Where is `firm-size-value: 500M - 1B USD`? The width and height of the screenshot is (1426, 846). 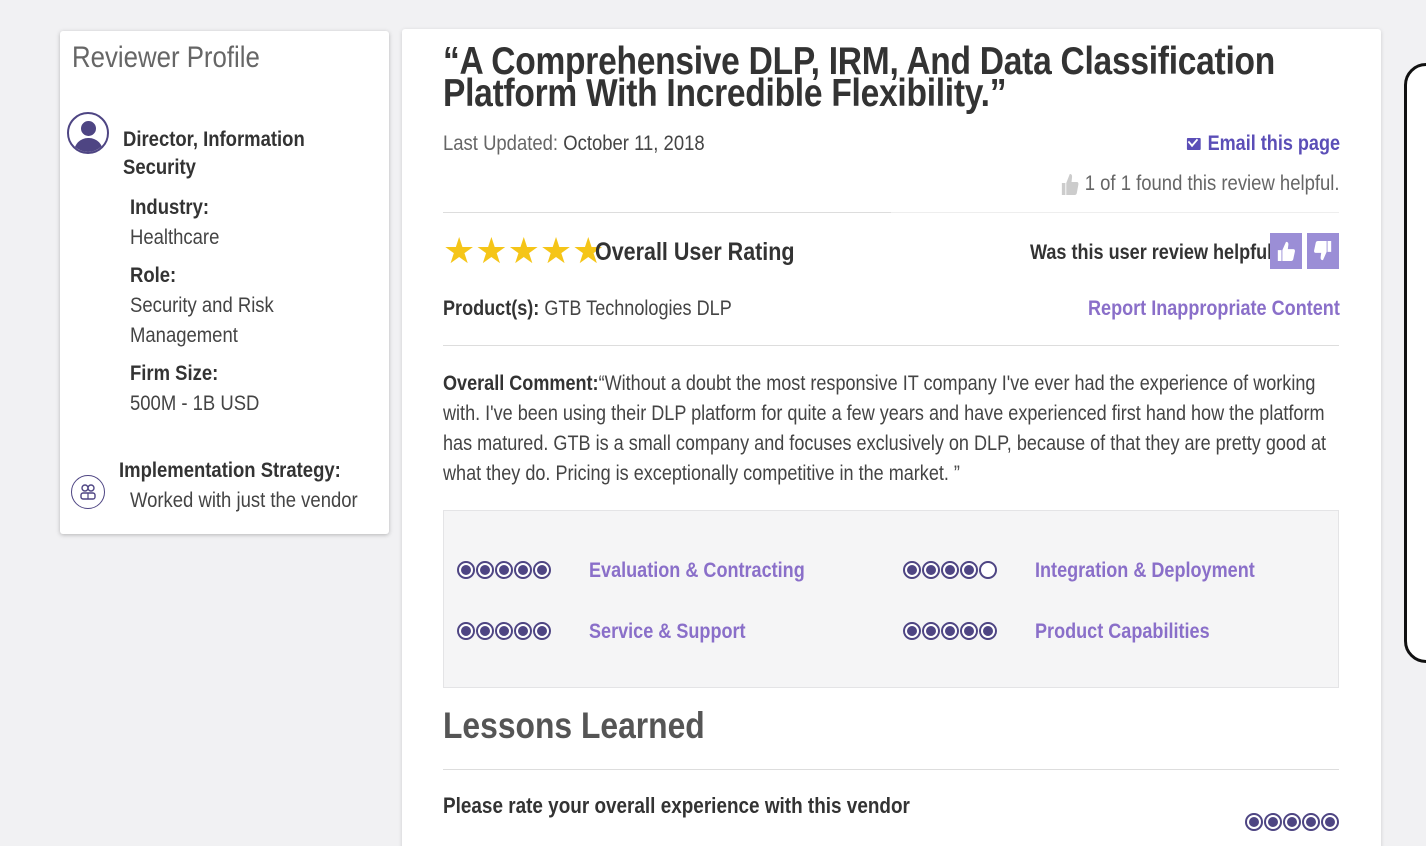 firm-size-value: 500M - 1B USD is located at coordinates (195, 403).